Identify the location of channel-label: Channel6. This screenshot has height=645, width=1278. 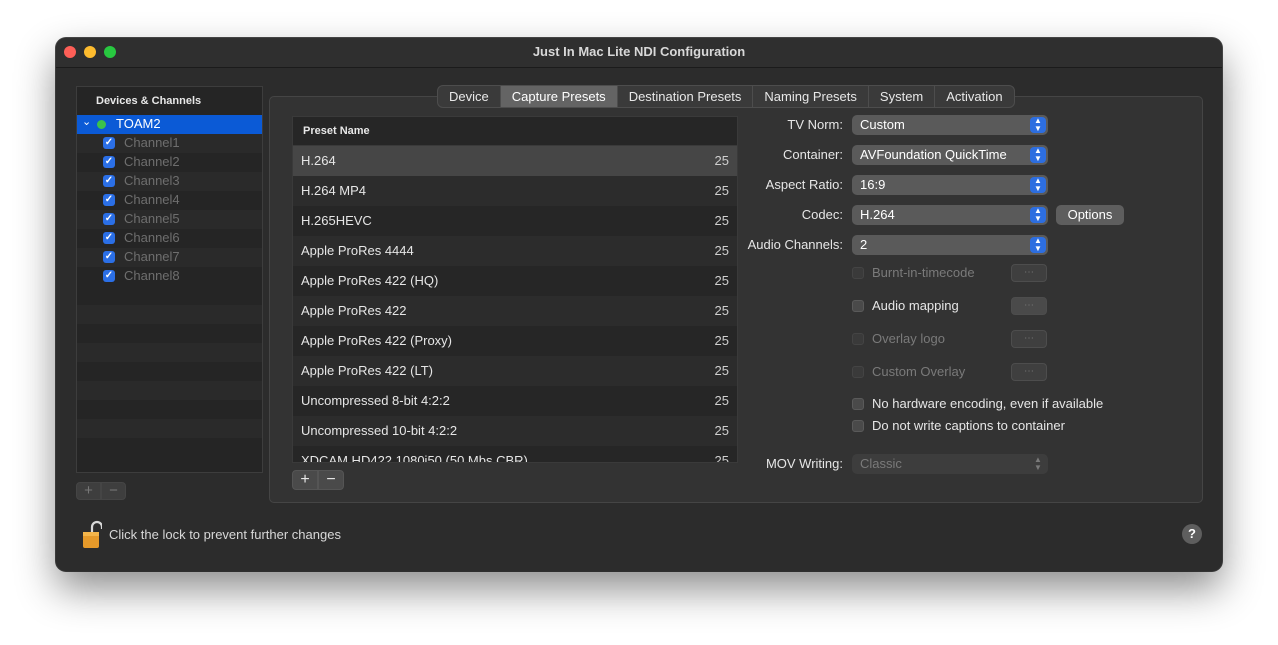
(152, 237).